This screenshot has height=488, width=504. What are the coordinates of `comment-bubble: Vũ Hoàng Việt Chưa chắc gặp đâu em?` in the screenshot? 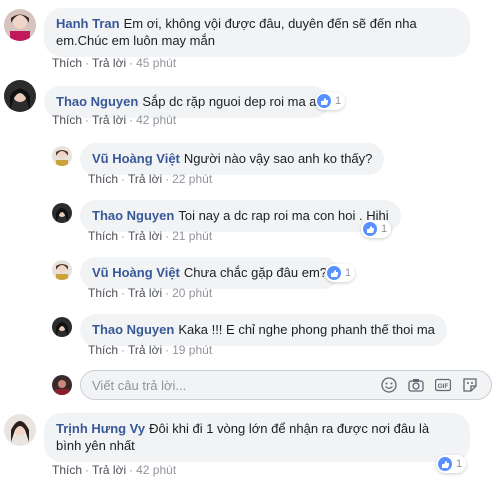 It's located at (210, 273).